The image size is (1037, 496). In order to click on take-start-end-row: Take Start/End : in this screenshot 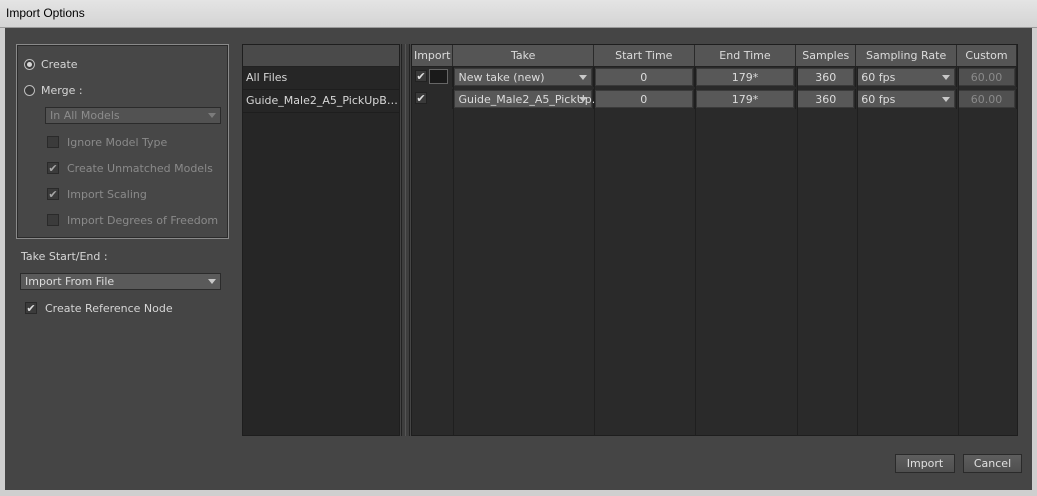, I will do `click(64, 256)`.